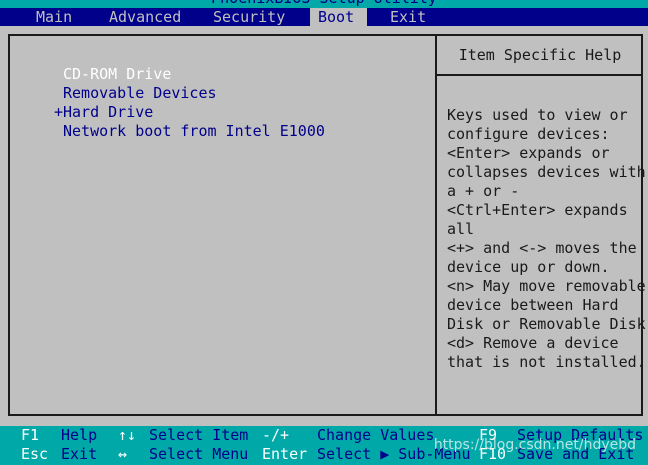 The width and height of the screenshot is (648, 465). I want to click on boot-item-label: Hard Drive, so click(108, 112).